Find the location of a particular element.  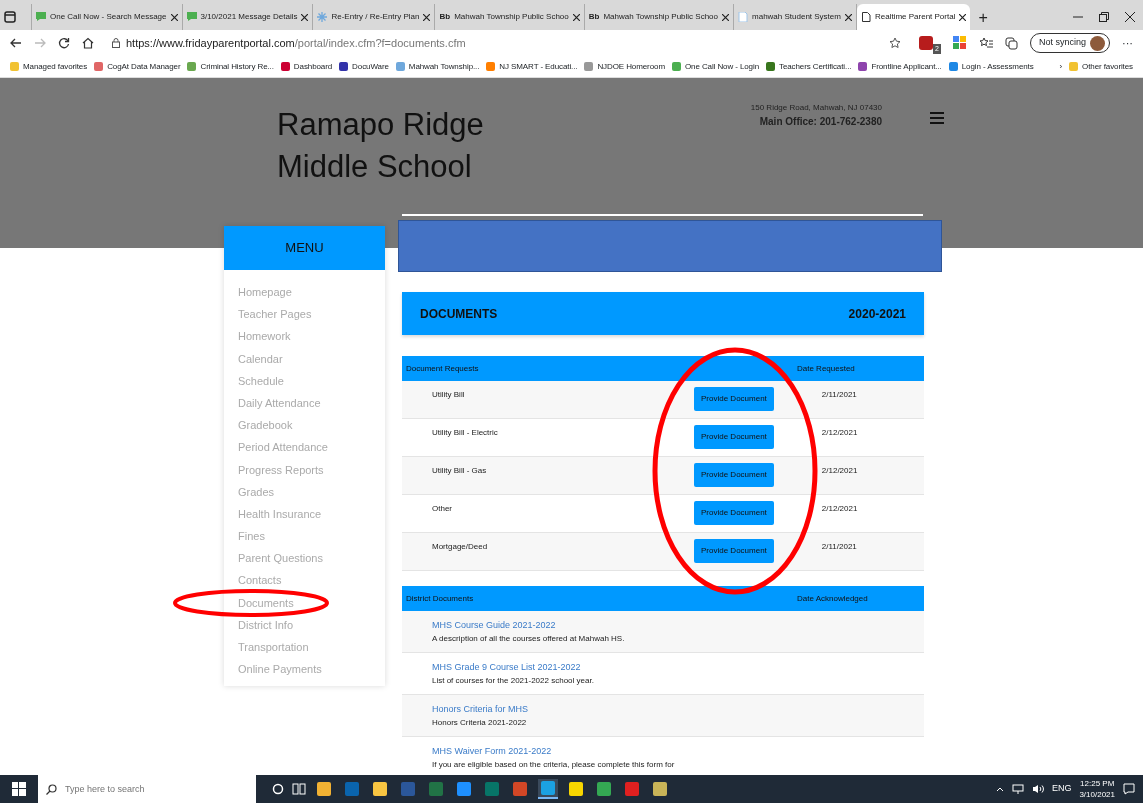

tab-title: Realtime Parent Portal is located at coordinates (915, 17).